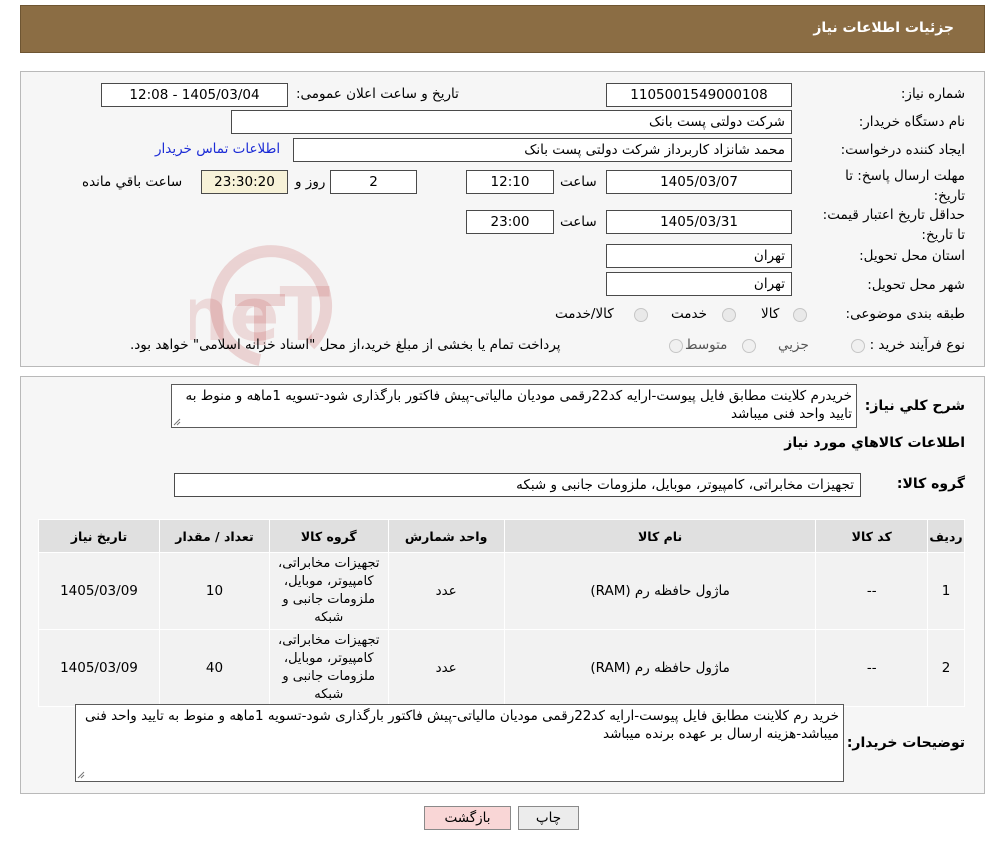 This screenshot has width=985, height=850. Describe the element at coordinates (699, 182) in the screenshot. I see `deadline-date-field: 1405/03/07` at that location.